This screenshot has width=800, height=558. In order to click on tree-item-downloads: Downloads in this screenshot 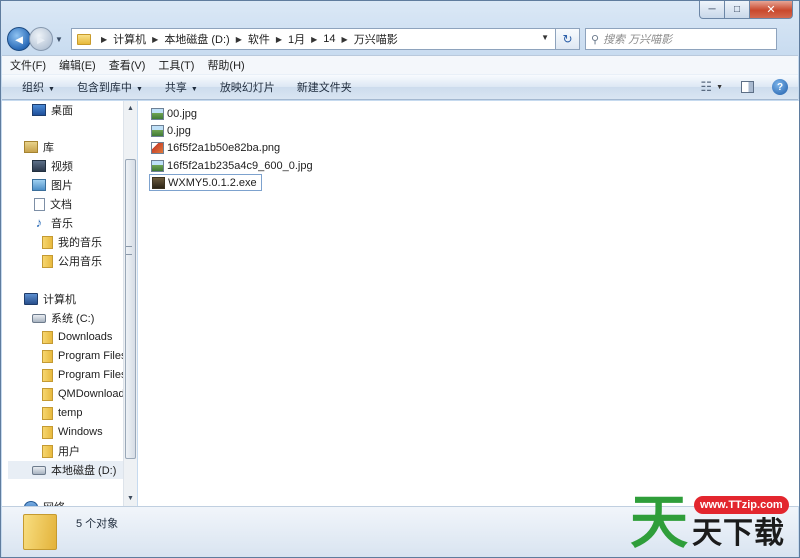, I will do `click(77, 337)`.